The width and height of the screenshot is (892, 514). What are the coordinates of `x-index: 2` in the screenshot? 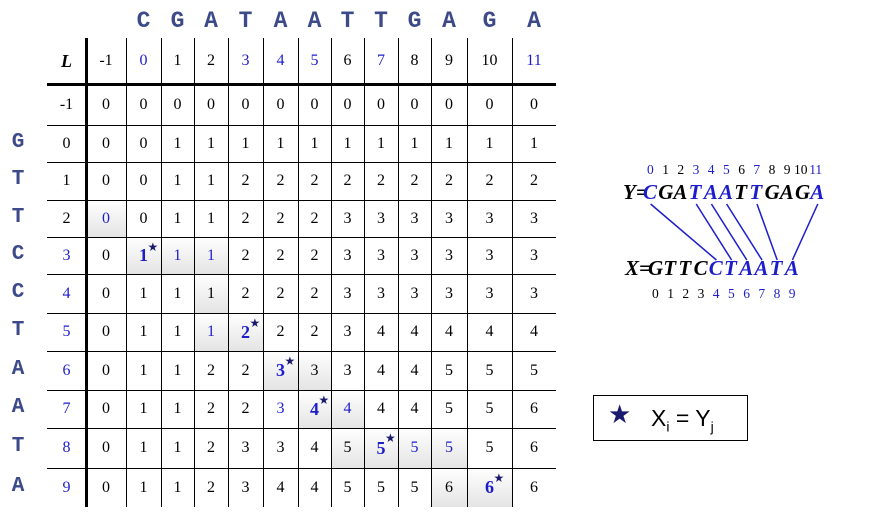 It's located at (686, 293).